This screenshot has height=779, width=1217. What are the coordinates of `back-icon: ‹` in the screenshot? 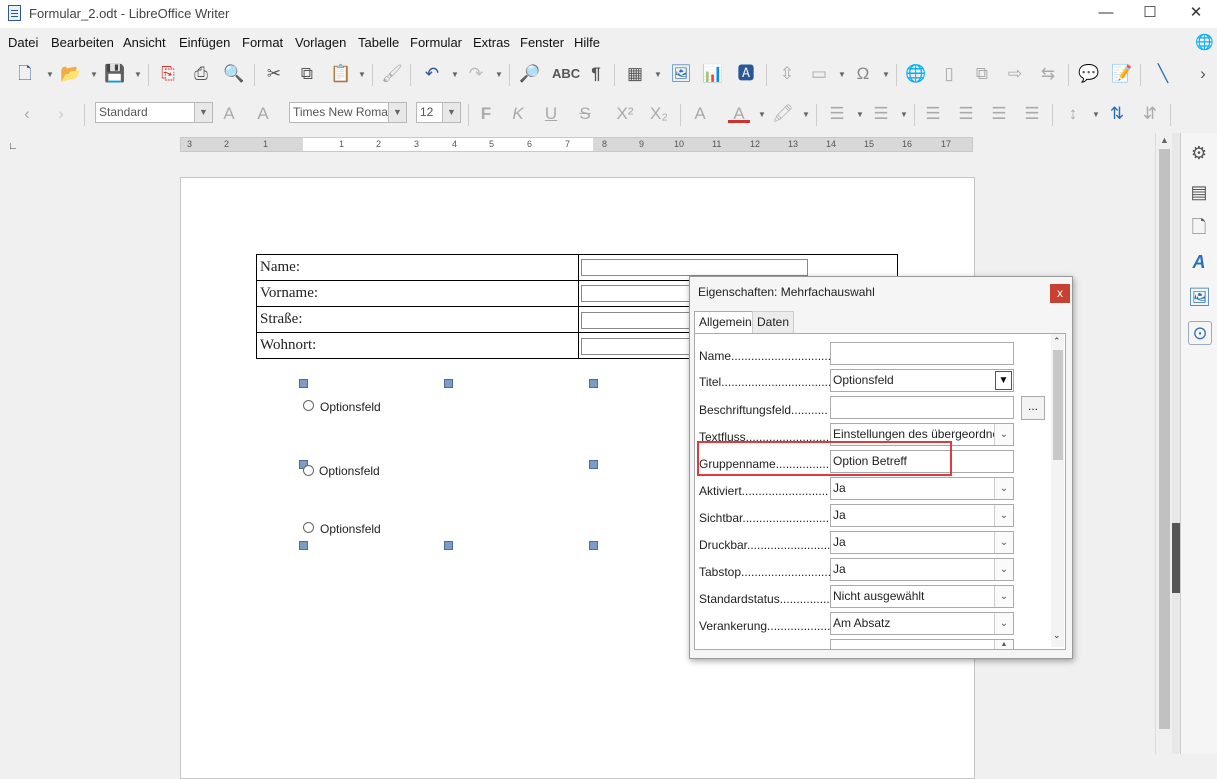 It's located at (27, 114).